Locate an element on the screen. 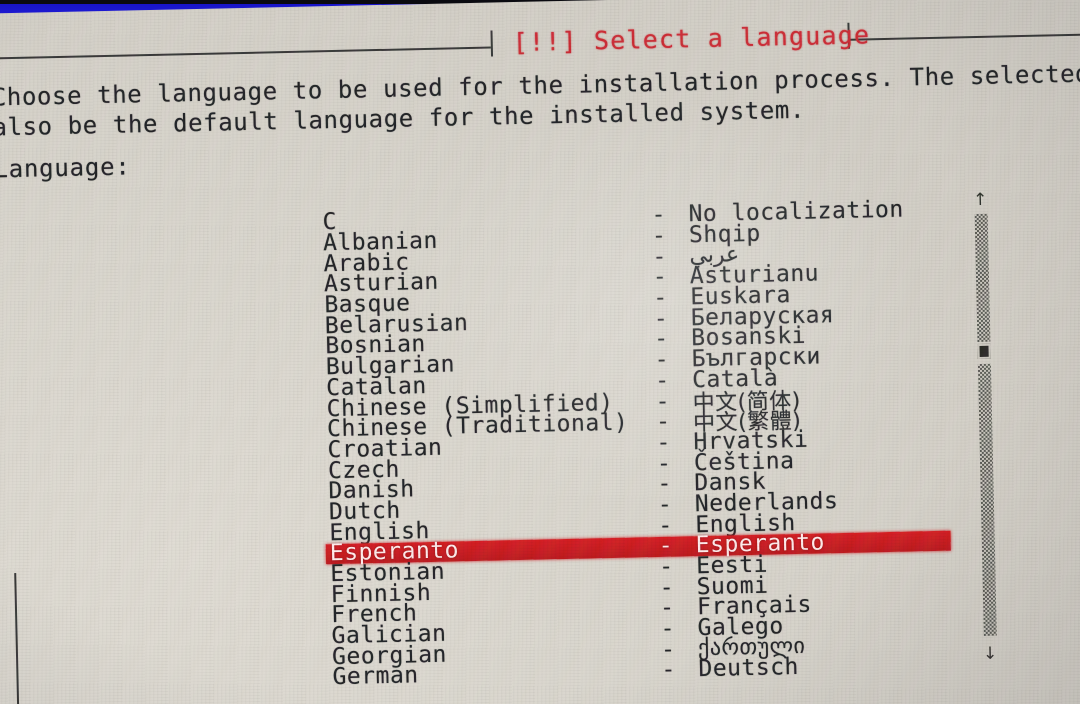 The width and height of the screenshot is (1080, 704). language-name: German is located at coordinates (375, 676).